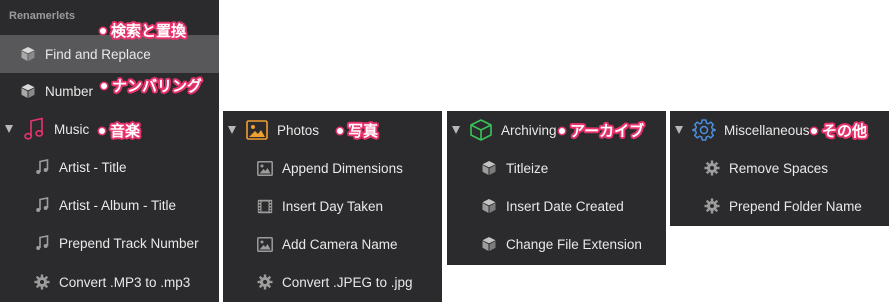 This screenshot has width=889, height=302. Describe the element at coordinates (357, 130) in the screenshot. I see `annotation-photos: 写真` at that location.